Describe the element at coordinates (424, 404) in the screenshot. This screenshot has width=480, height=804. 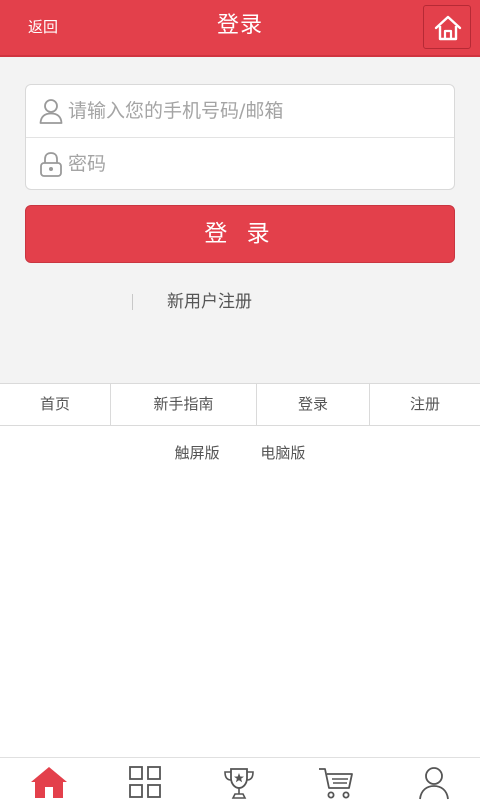
I see `footer-nav-register: 注册` at that location.